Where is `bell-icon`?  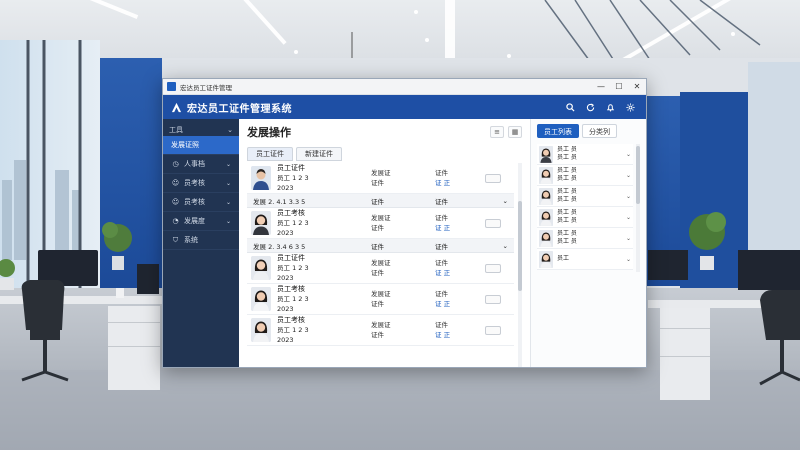
bell-icon is located at coordinates (610, 107).